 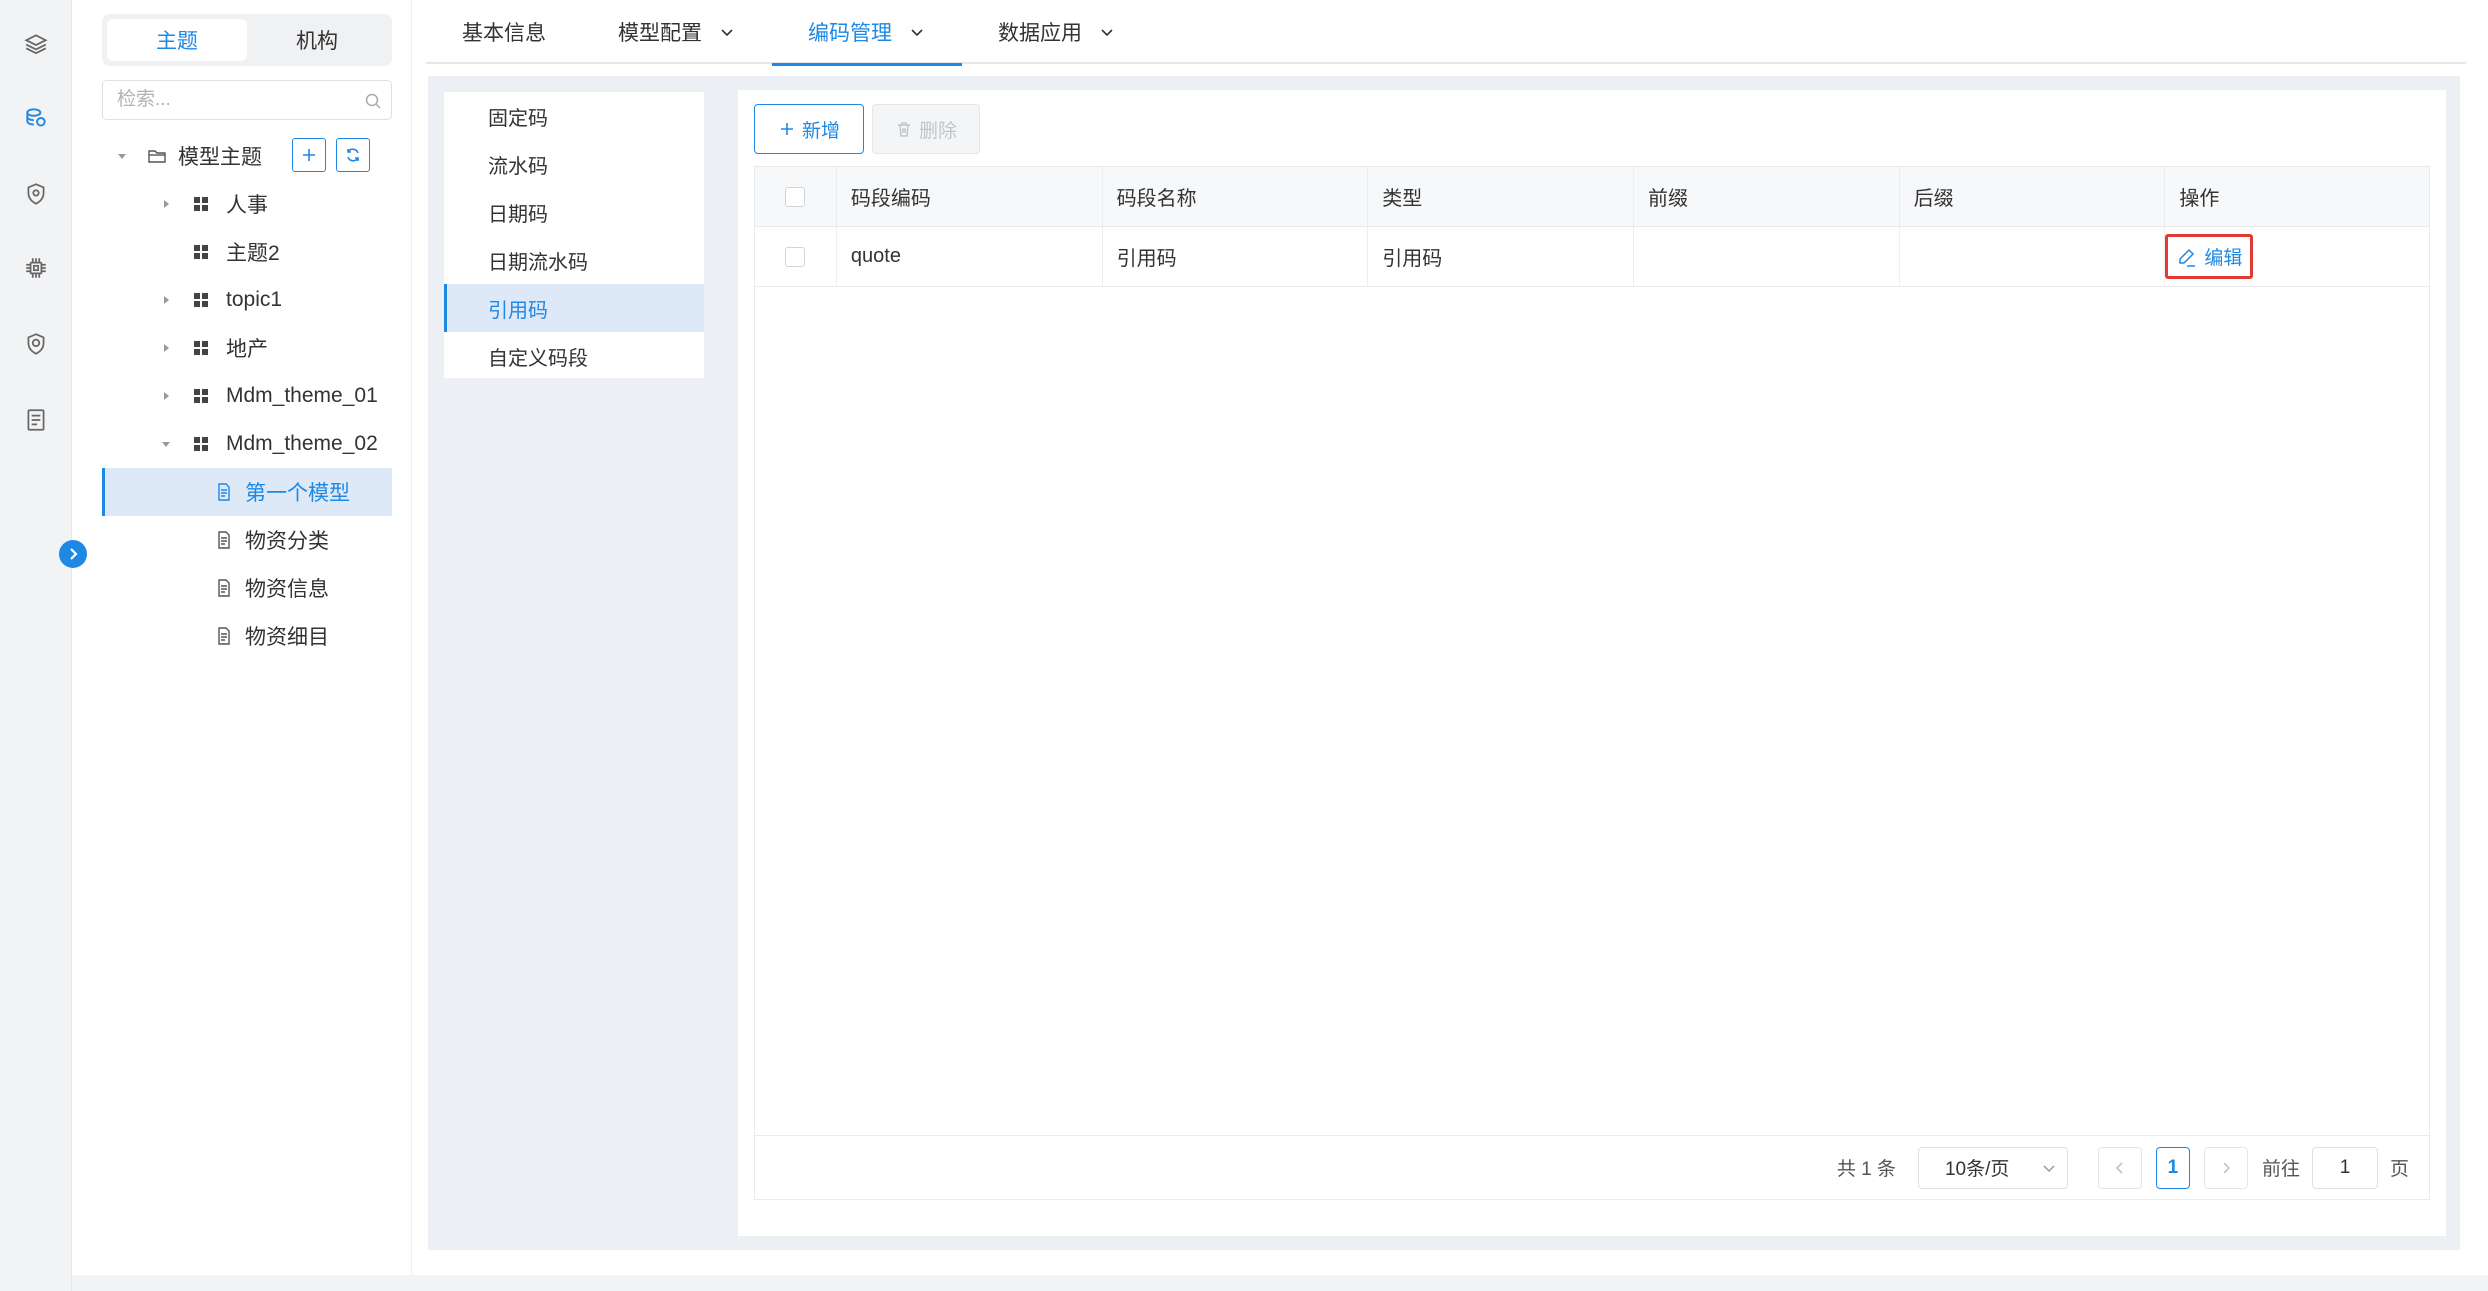 I want to click on column-header: 前缀, so click(x=1767, y=196).